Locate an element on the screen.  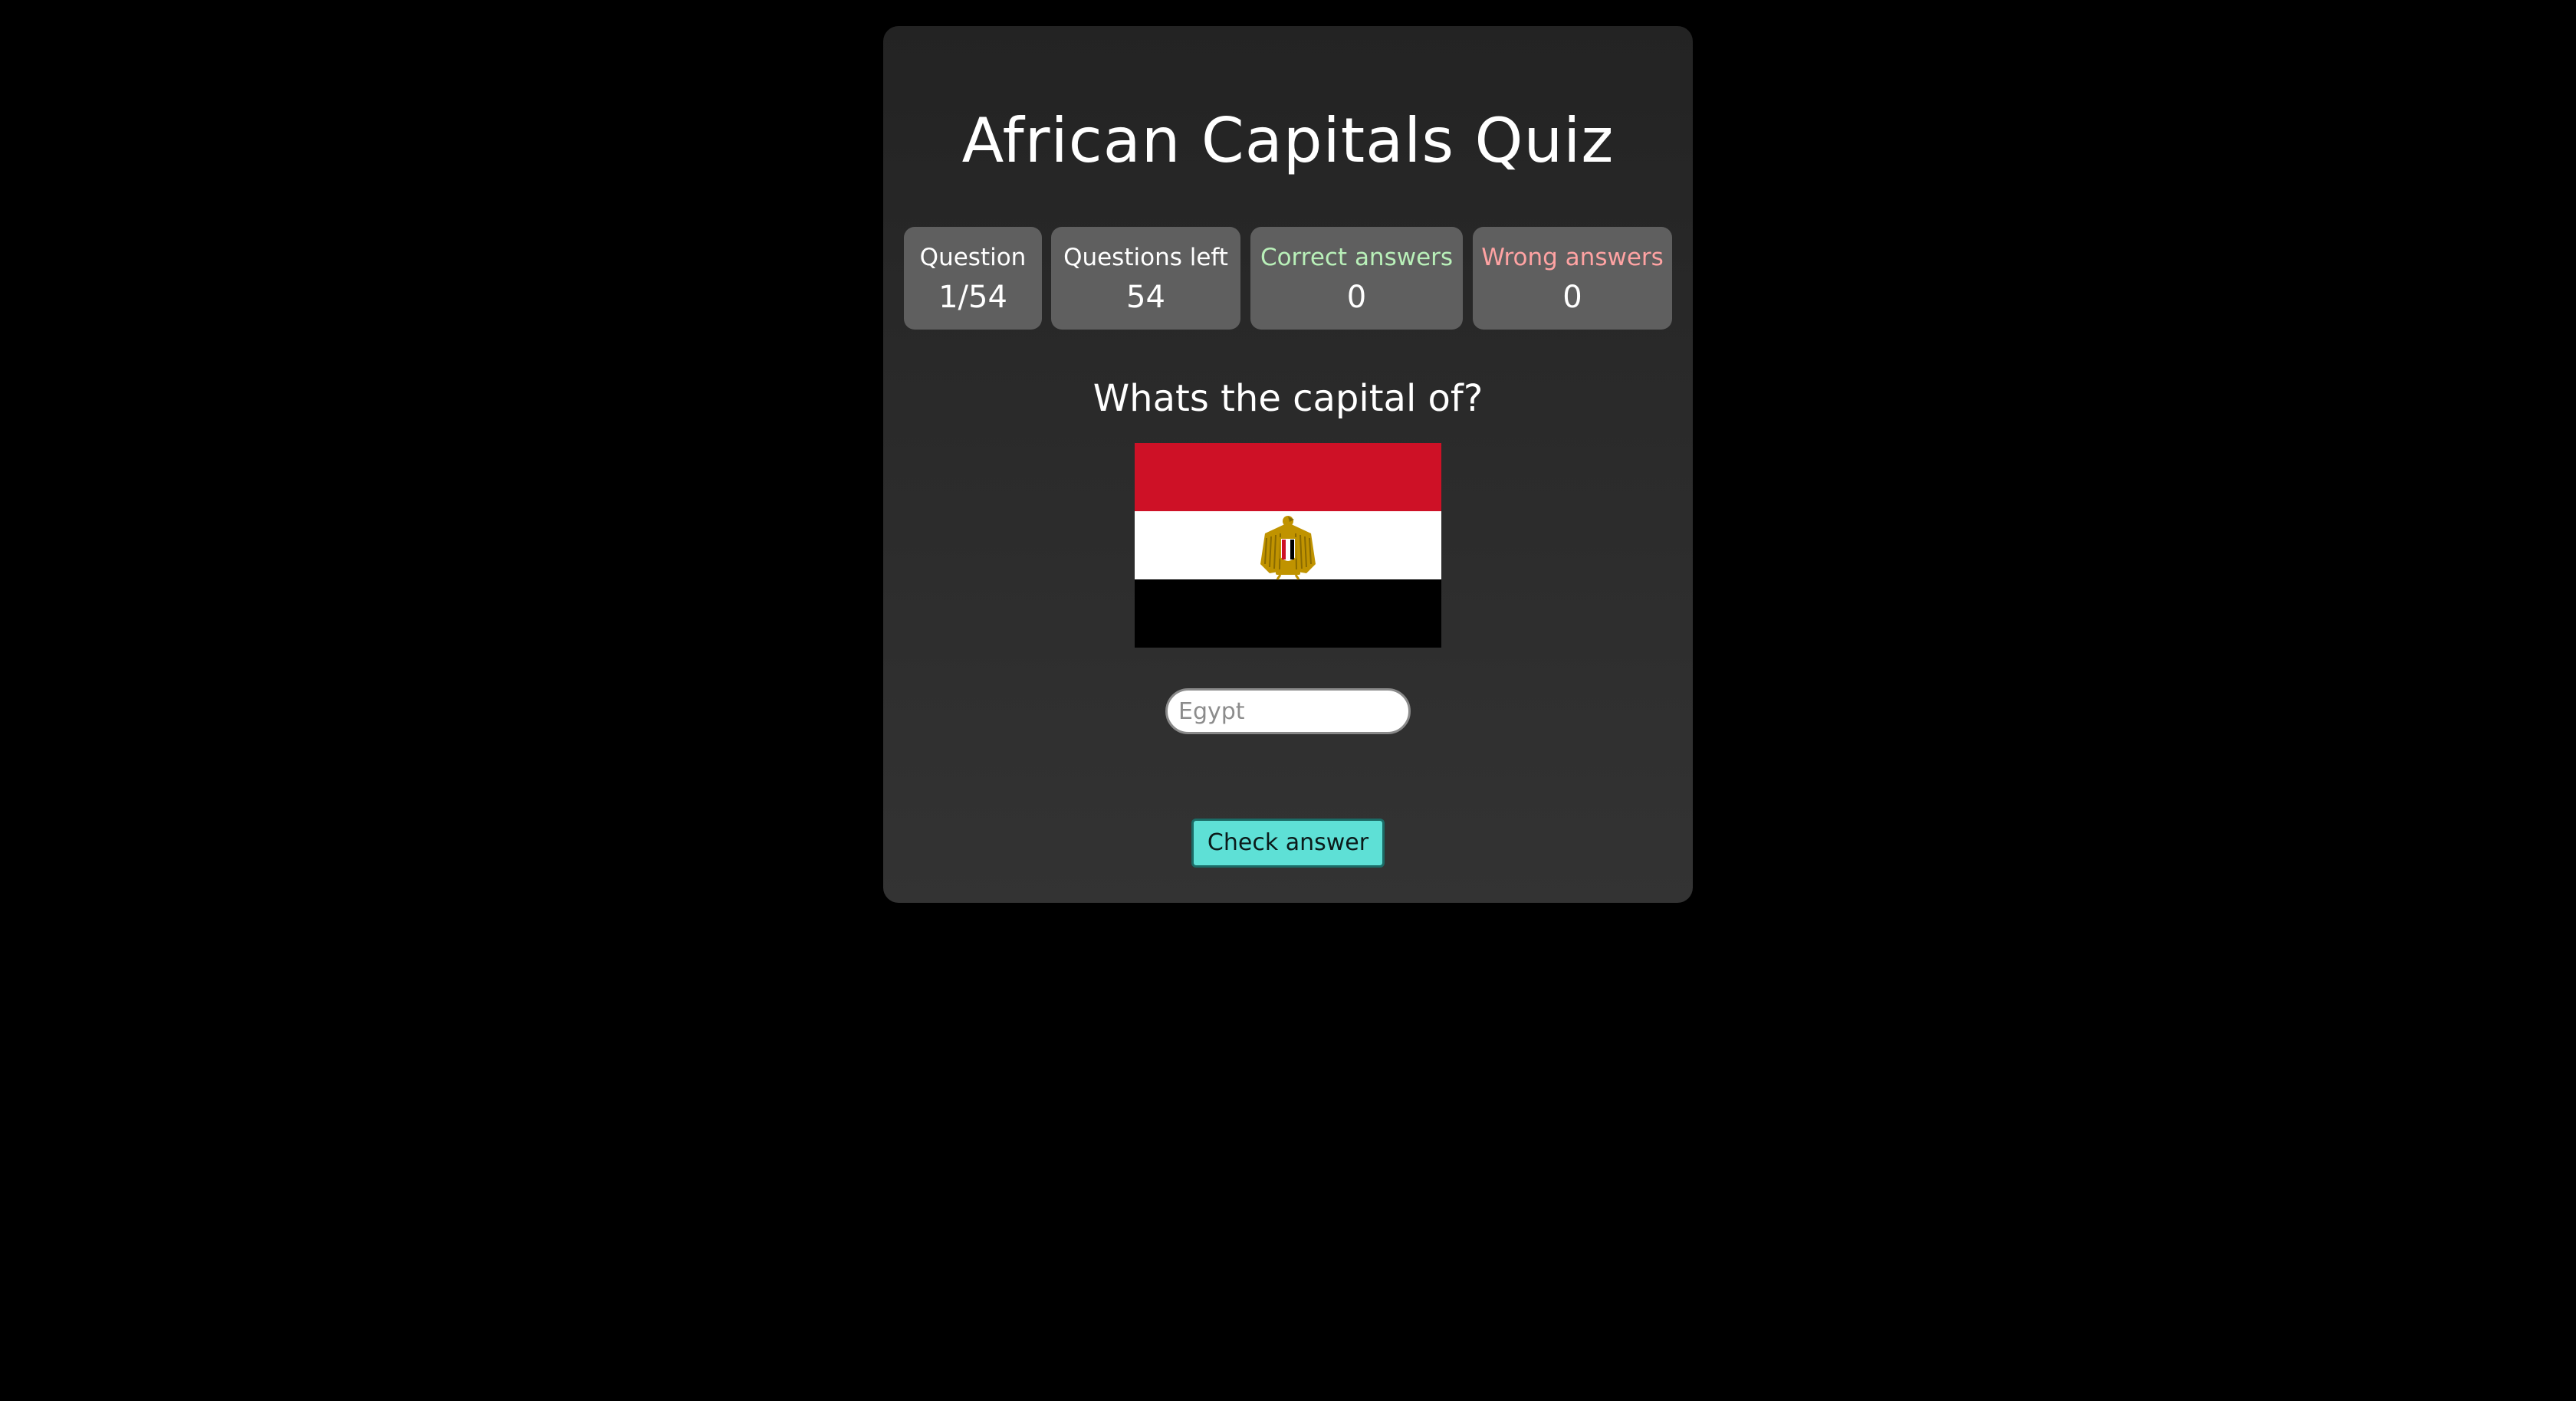
flag-red-band is located at coordinates (1288, 477).